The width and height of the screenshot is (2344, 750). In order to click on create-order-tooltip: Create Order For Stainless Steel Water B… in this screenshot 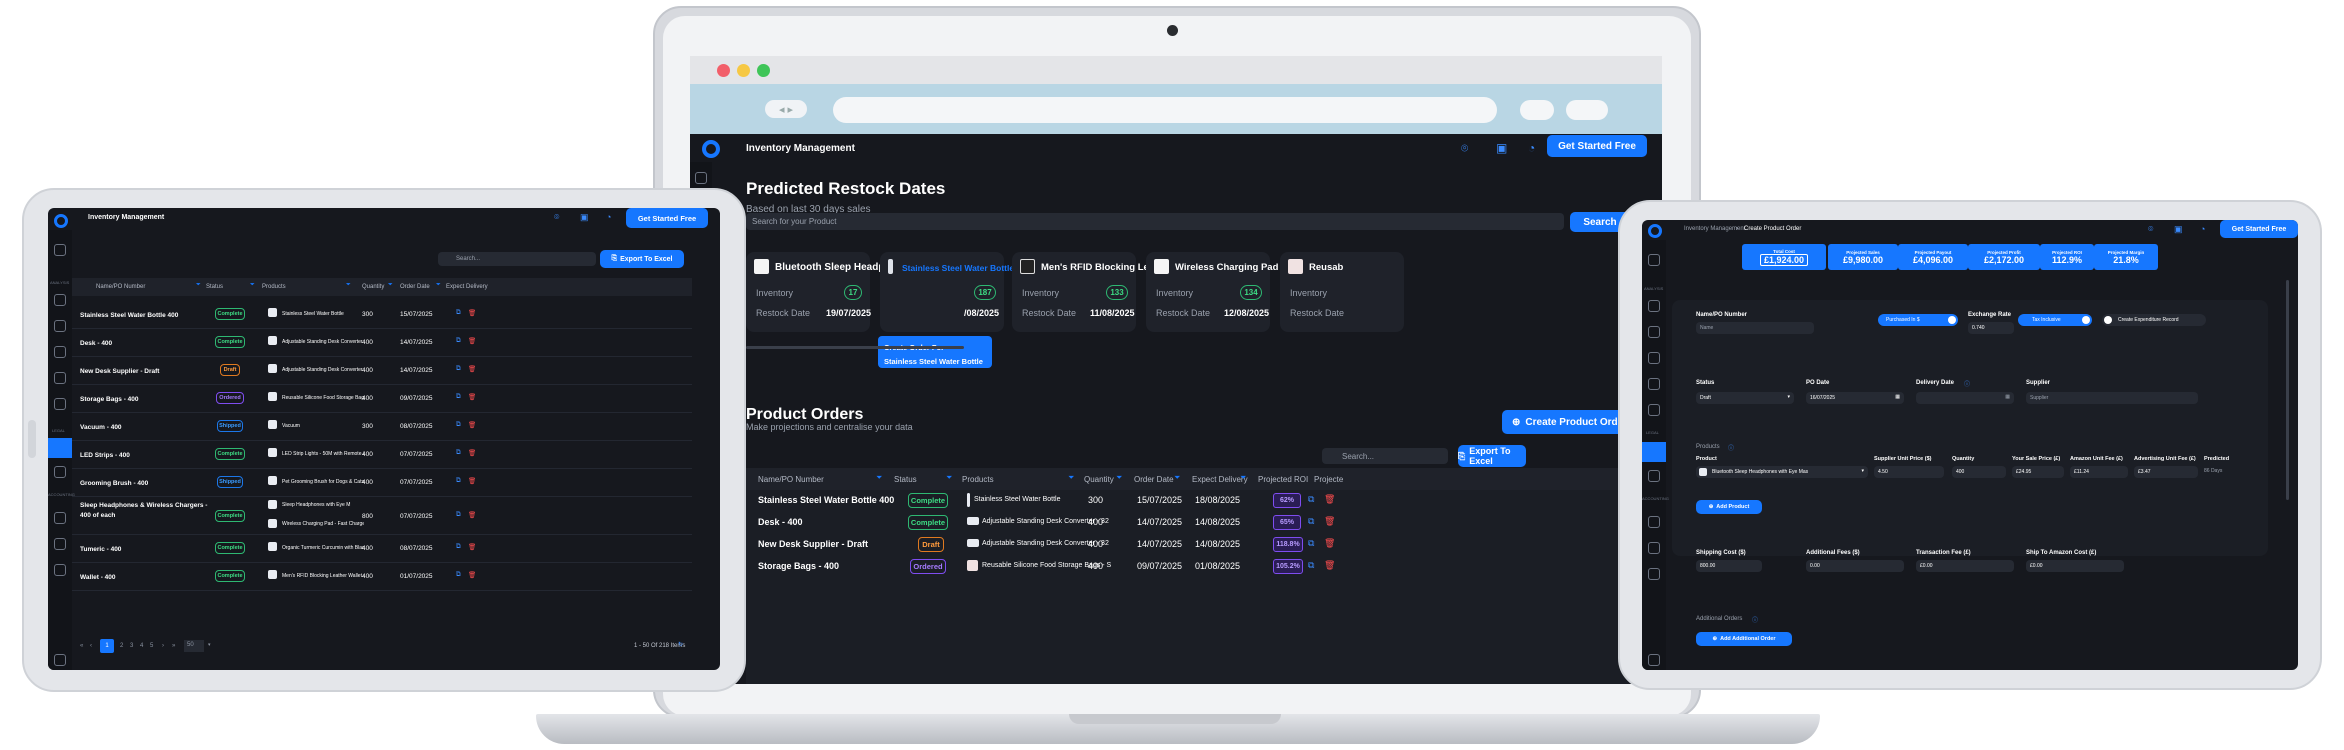, I will do `click(935, 352)`.